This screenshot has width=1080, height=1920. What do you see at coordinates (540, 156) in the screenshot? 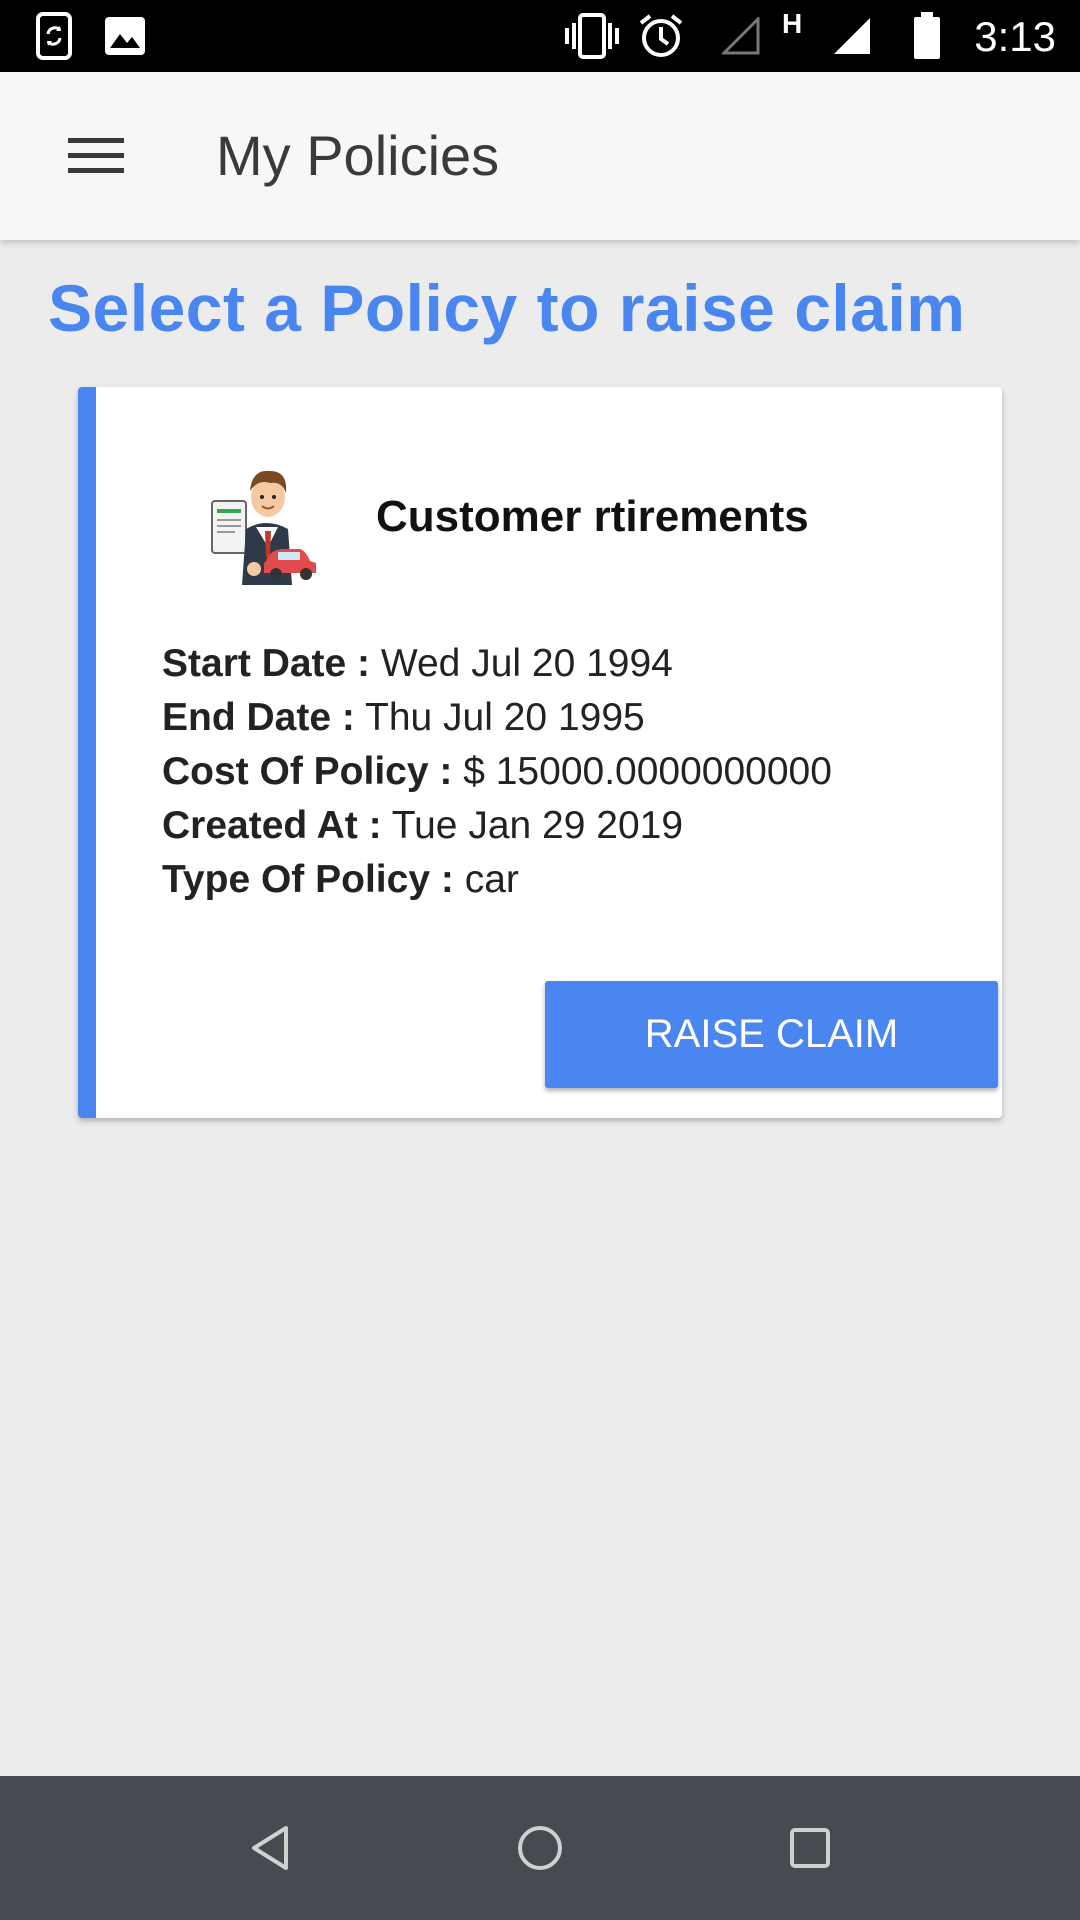
I see `app-bar: My Policies` at bounding box center [540, 156].